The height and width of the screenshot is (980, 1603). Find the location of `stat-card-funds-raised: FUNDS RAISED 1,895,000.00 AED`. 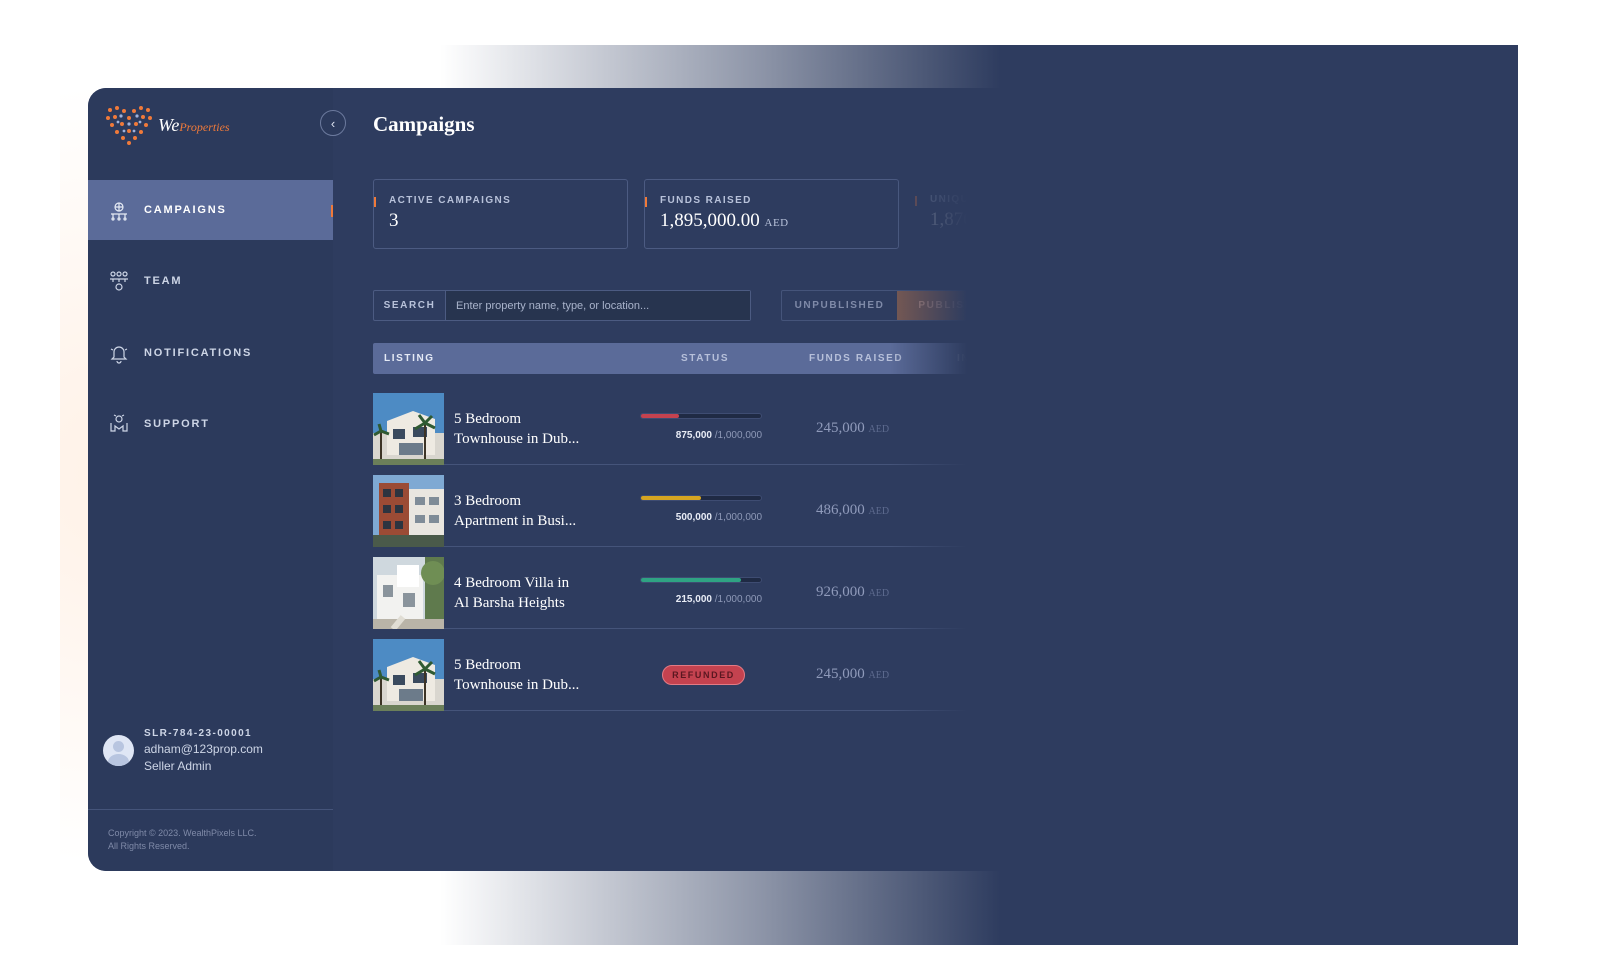

stat-card-funds-raised: FUNDS RAISED 1,895,000.00 AED is located at coordinates (771, 214).